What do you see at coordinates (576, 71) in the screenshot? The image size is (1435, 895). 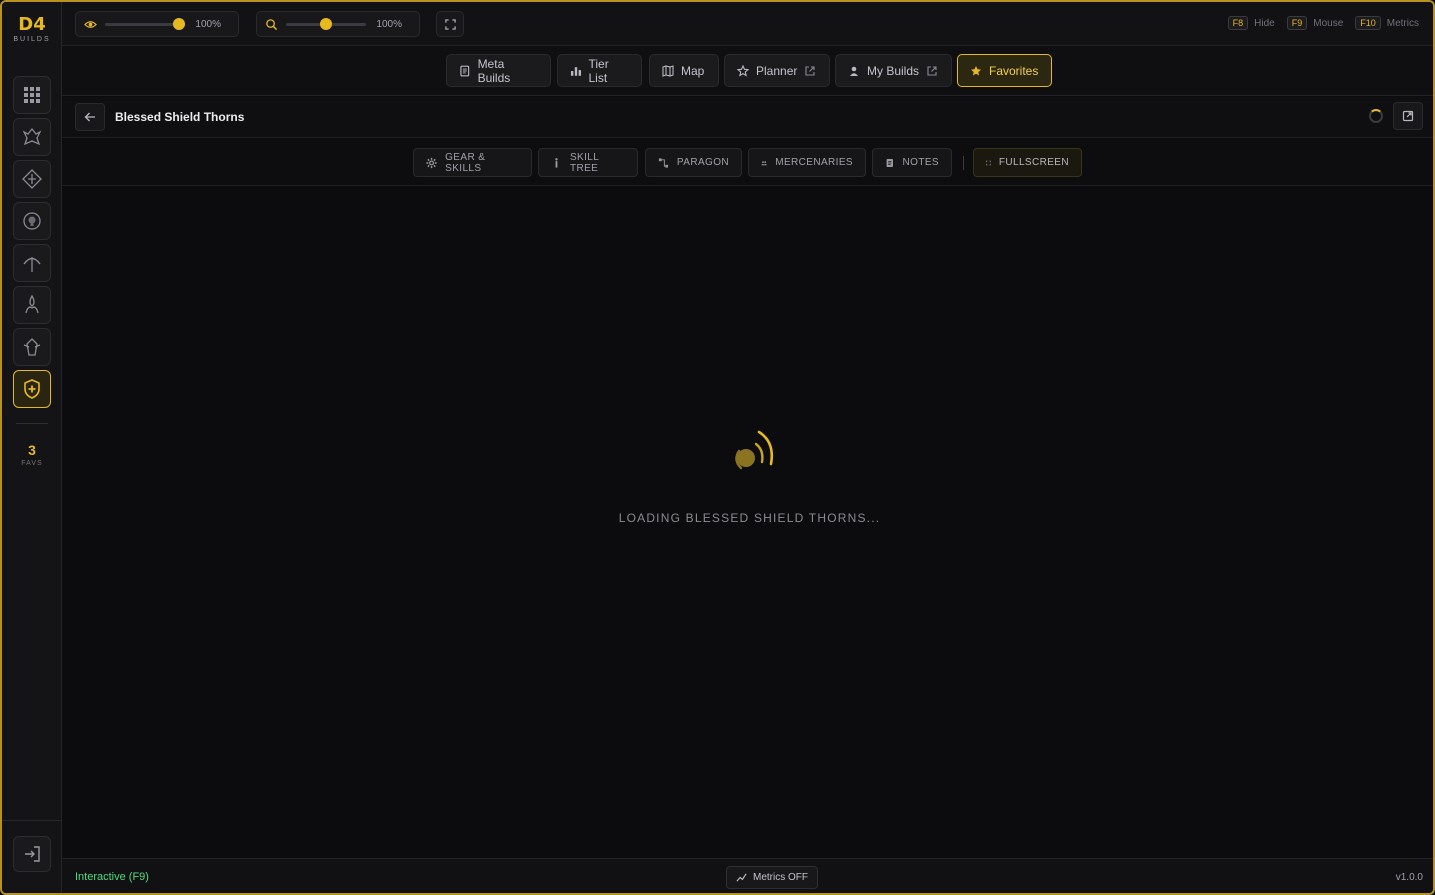 I see `bar-chart-icon` at bounding box center [576, 71].